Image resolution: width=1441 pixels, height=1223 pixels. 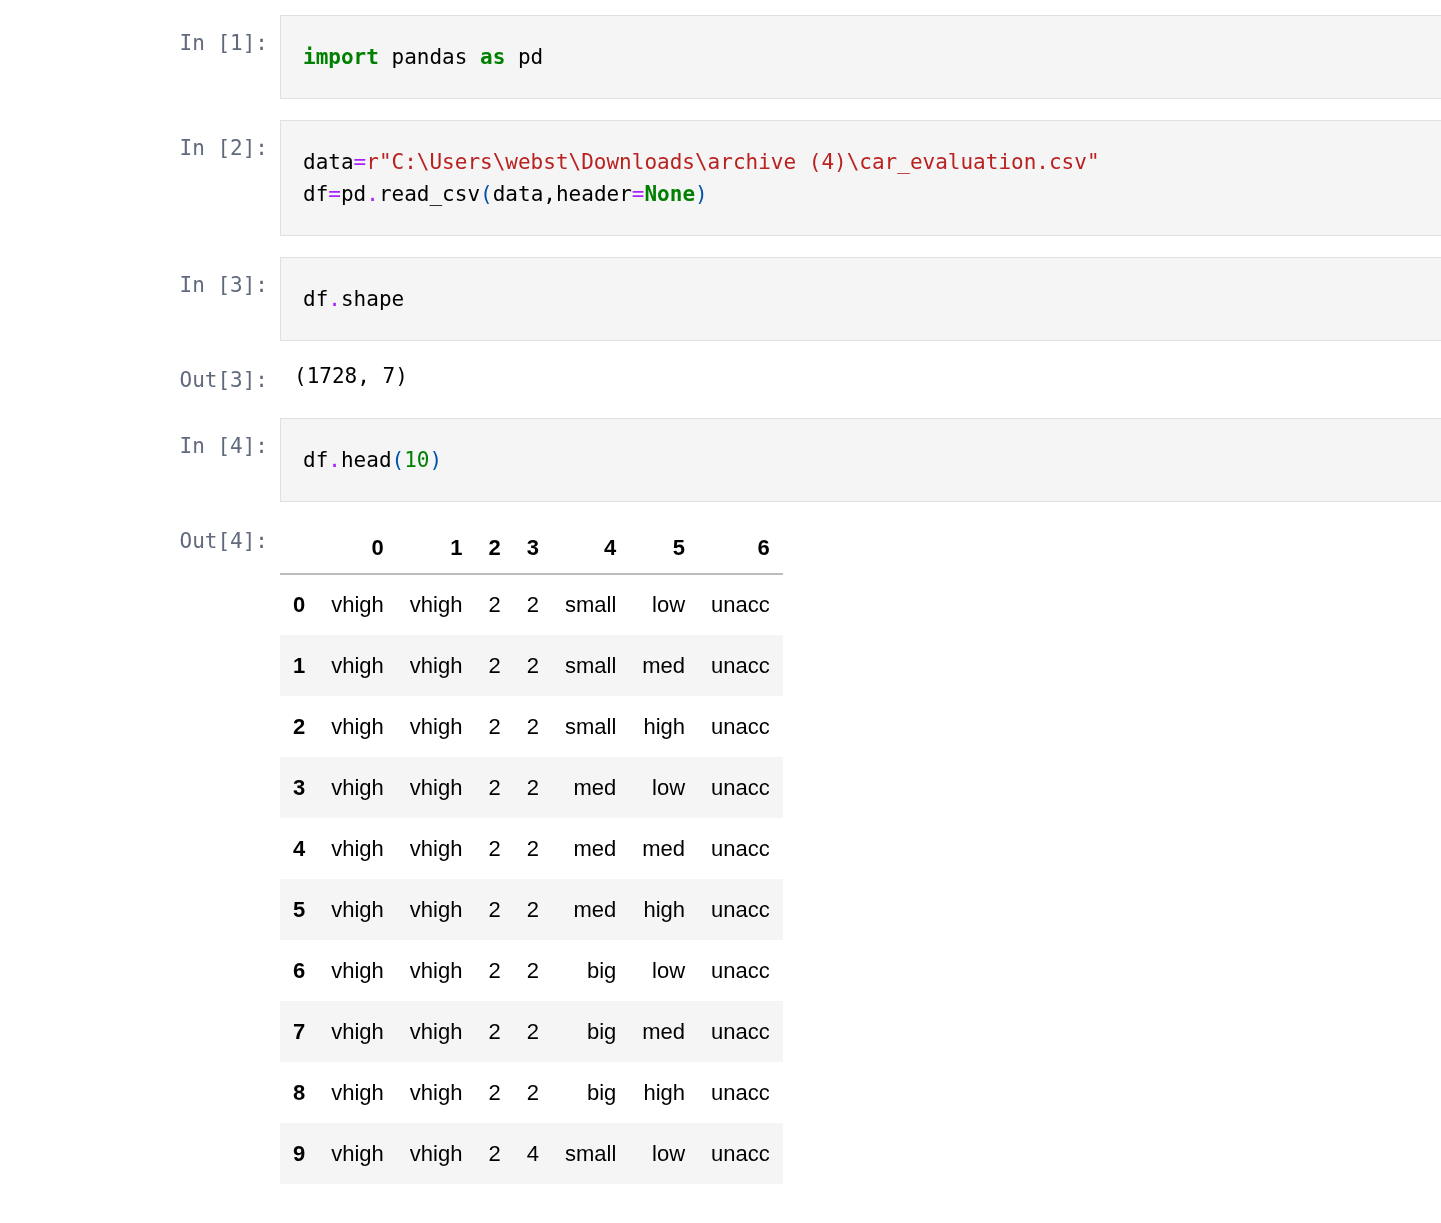 I want to click on table-cell: 4, so click(x=532, y=1153).